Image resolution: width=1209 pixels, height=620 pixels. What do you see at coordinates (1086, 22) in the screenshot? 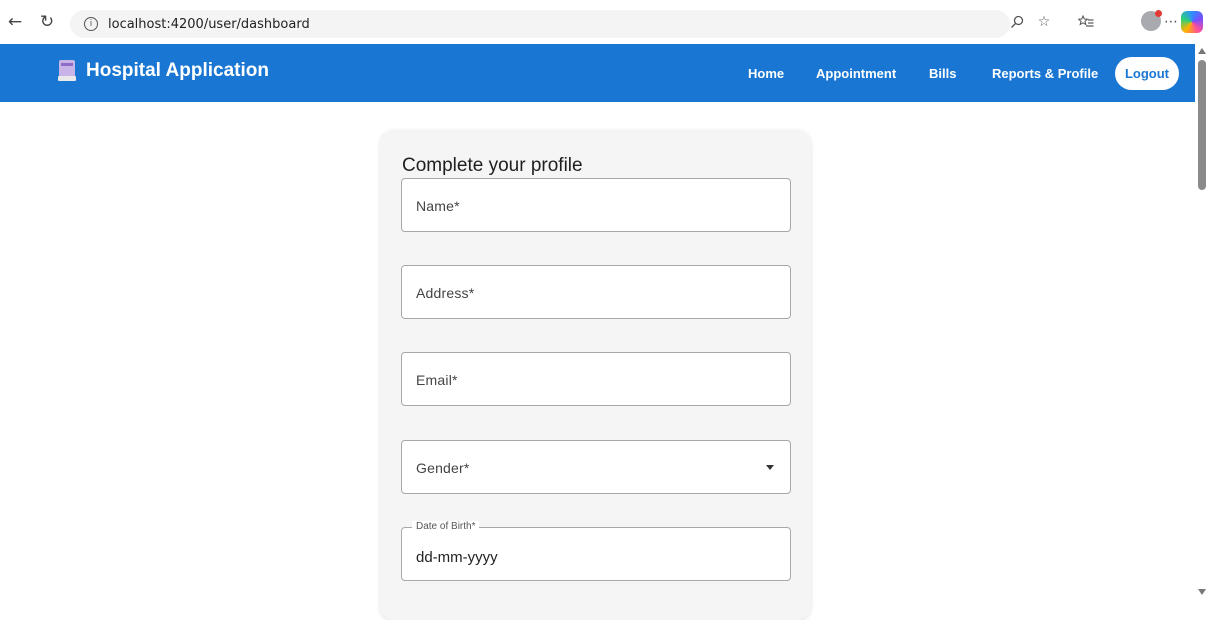
I see `favorites-icon` at bounding box center [1086, 22].